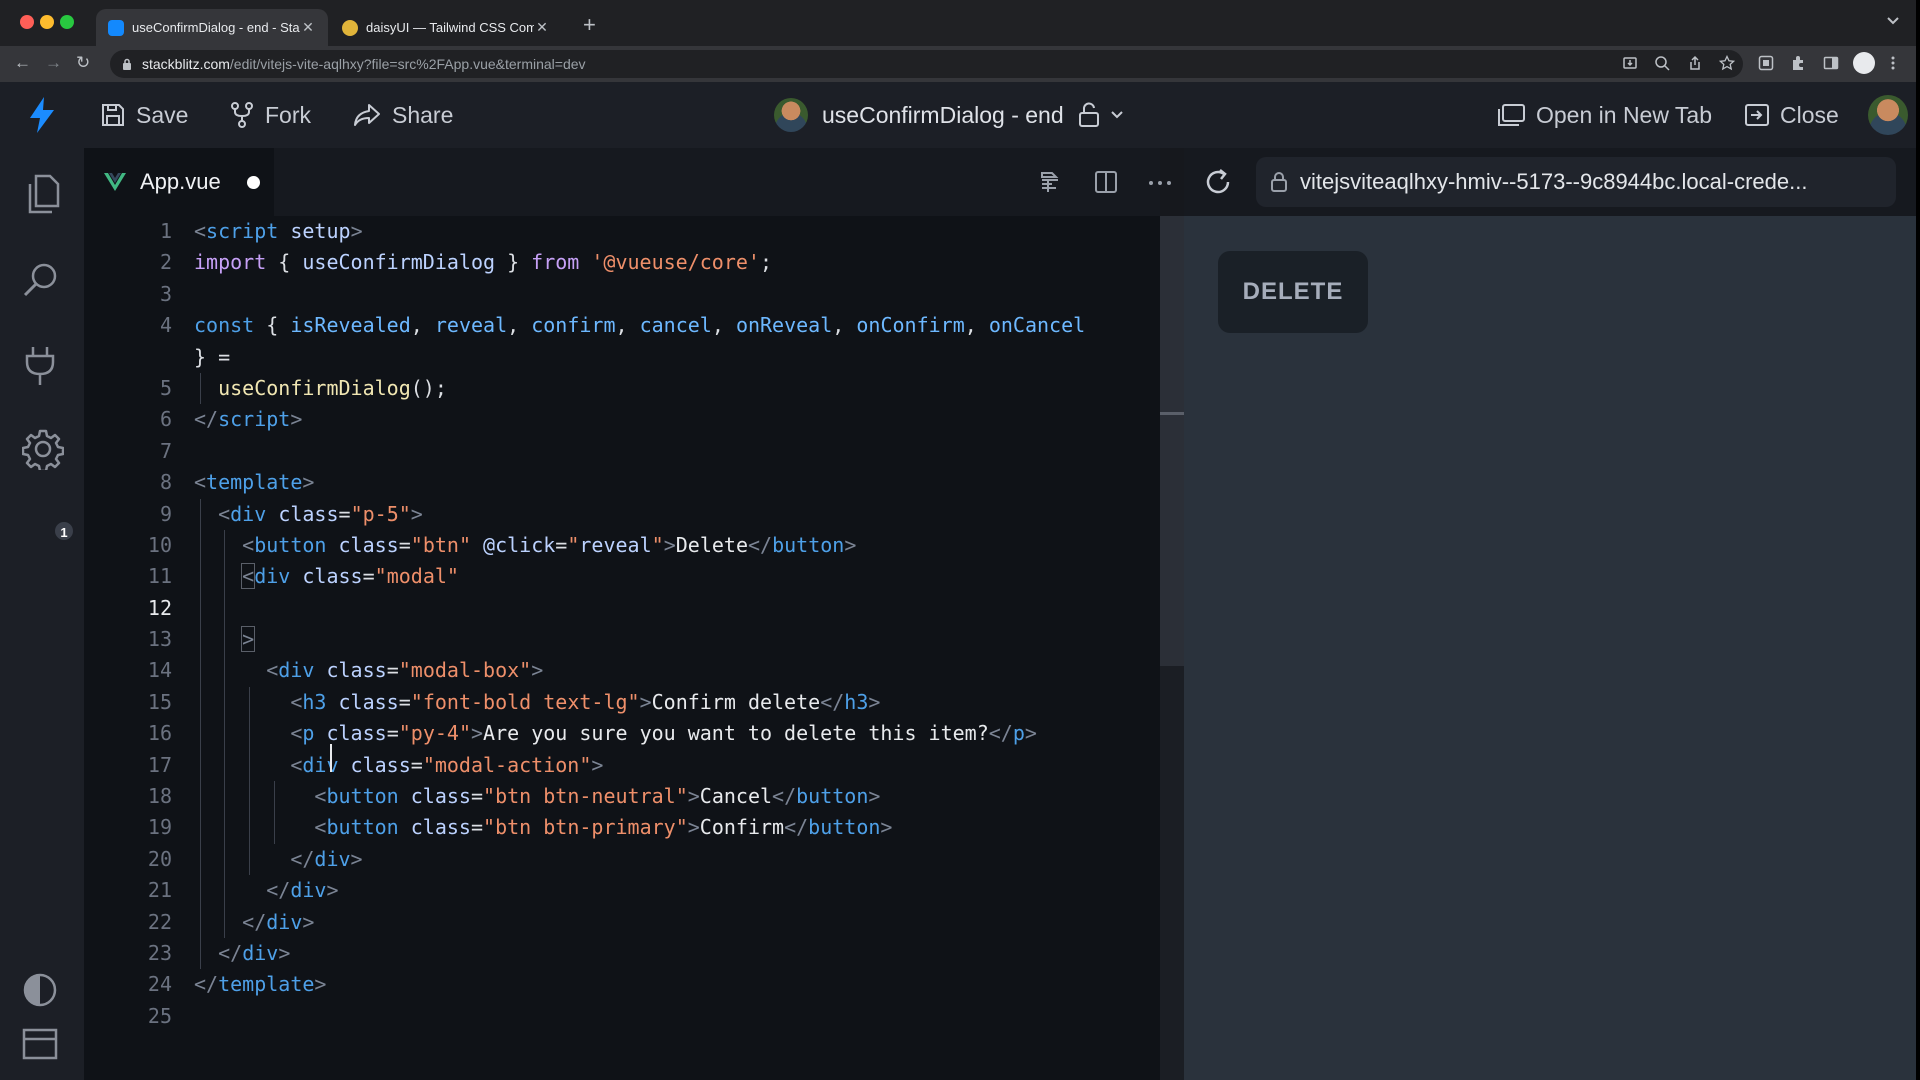 This screenshot has height=1080, width=1920. I want to click on daisyui-favicon-icon, so click(350, 27).